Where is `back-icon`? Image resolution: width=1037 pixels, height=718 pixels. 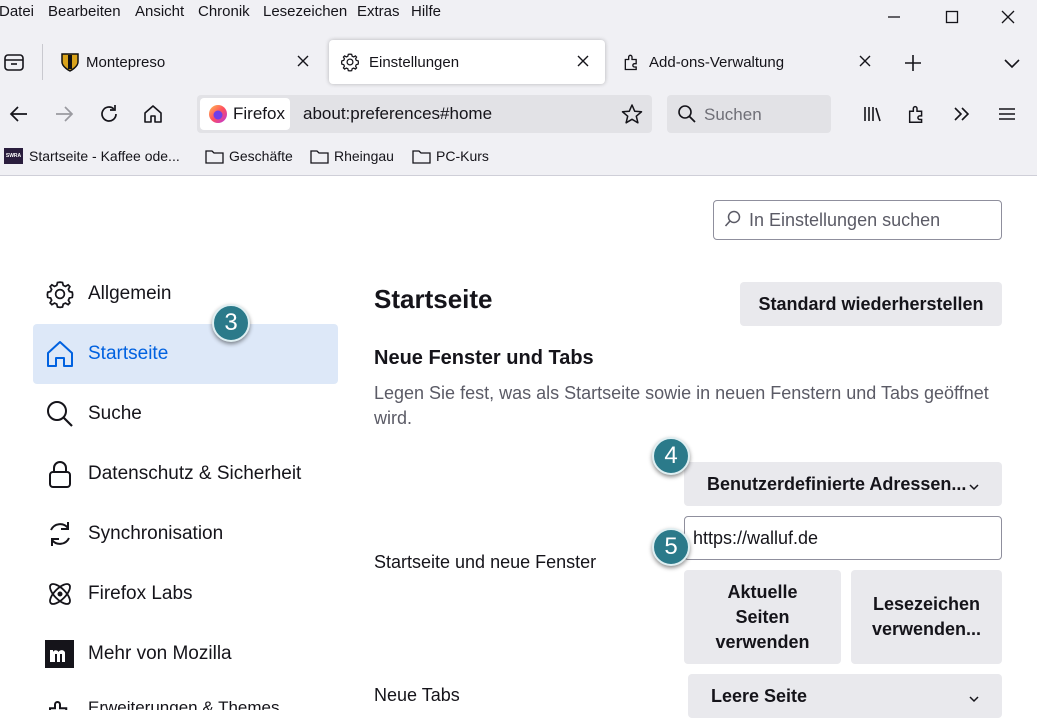 back-icon is located at coordinates (19, 114).